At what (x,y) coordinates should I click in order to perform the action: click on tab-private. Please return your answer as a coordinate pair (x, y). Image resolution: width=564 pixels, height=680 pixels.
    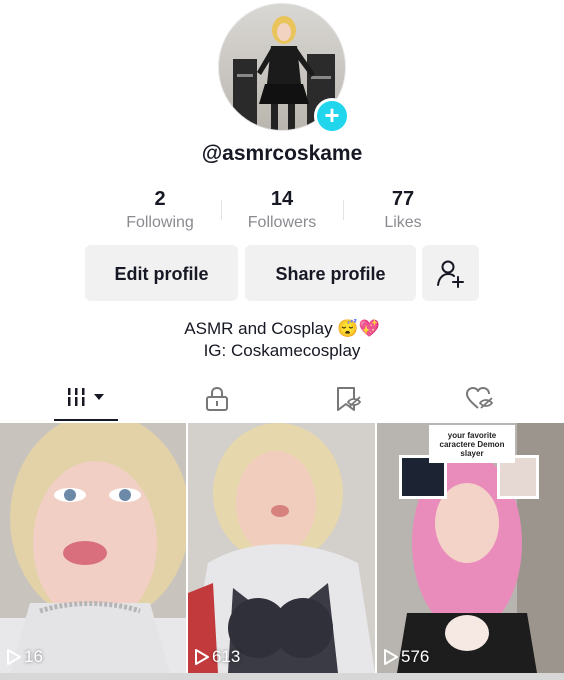
    Looking at the image, I should click on (217, 400).